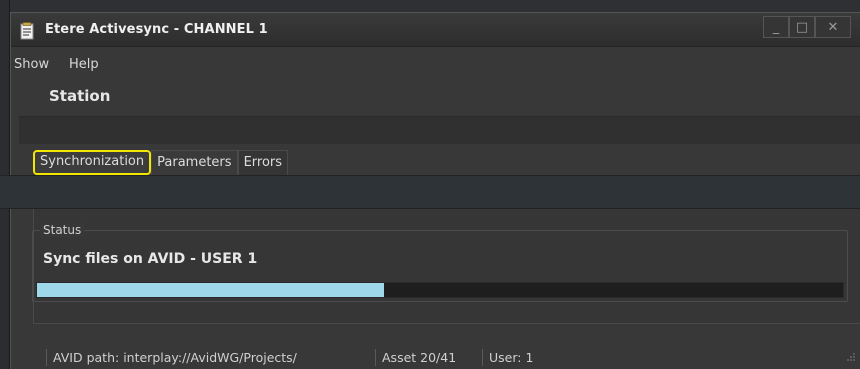 The height and width of the screenshot is (369, 860). Describe the element at coordinates (435, 30) in the screenshot. I see `title-bar: Etere Activesync - CHANNEL 1 _ □ ✕` at that location.